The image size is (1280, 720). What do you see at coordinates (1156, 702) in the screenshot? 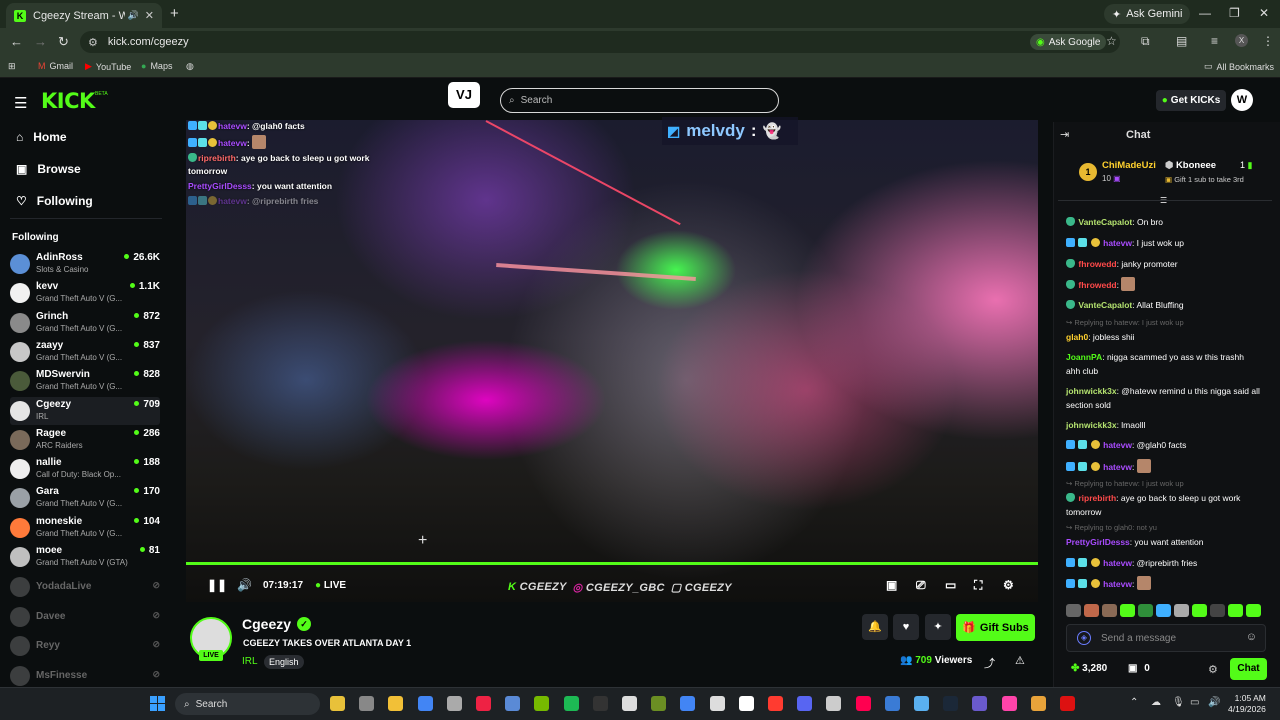
I see `tray-cloud-icon: ☁` at bounding box center [1156, 702].